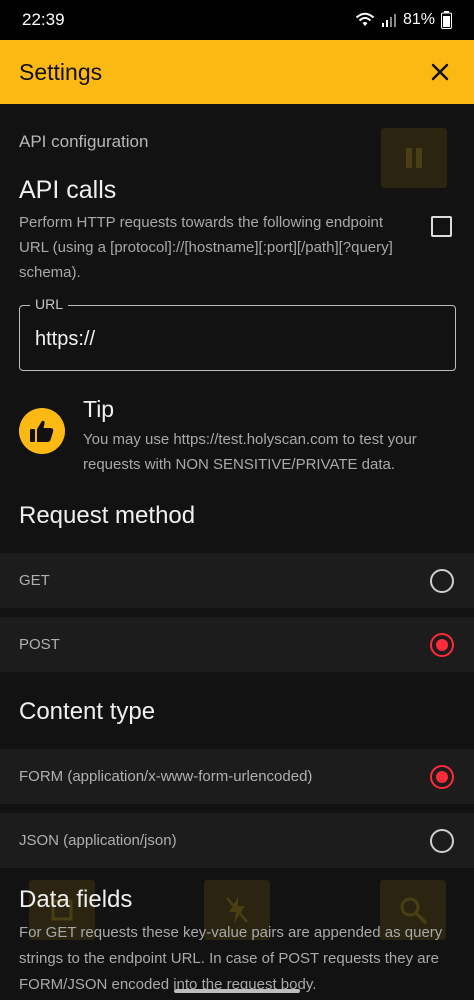  Describe the element at coordinates (99, 409) in the screenshot. I see `tip-title: Tip` at that location.